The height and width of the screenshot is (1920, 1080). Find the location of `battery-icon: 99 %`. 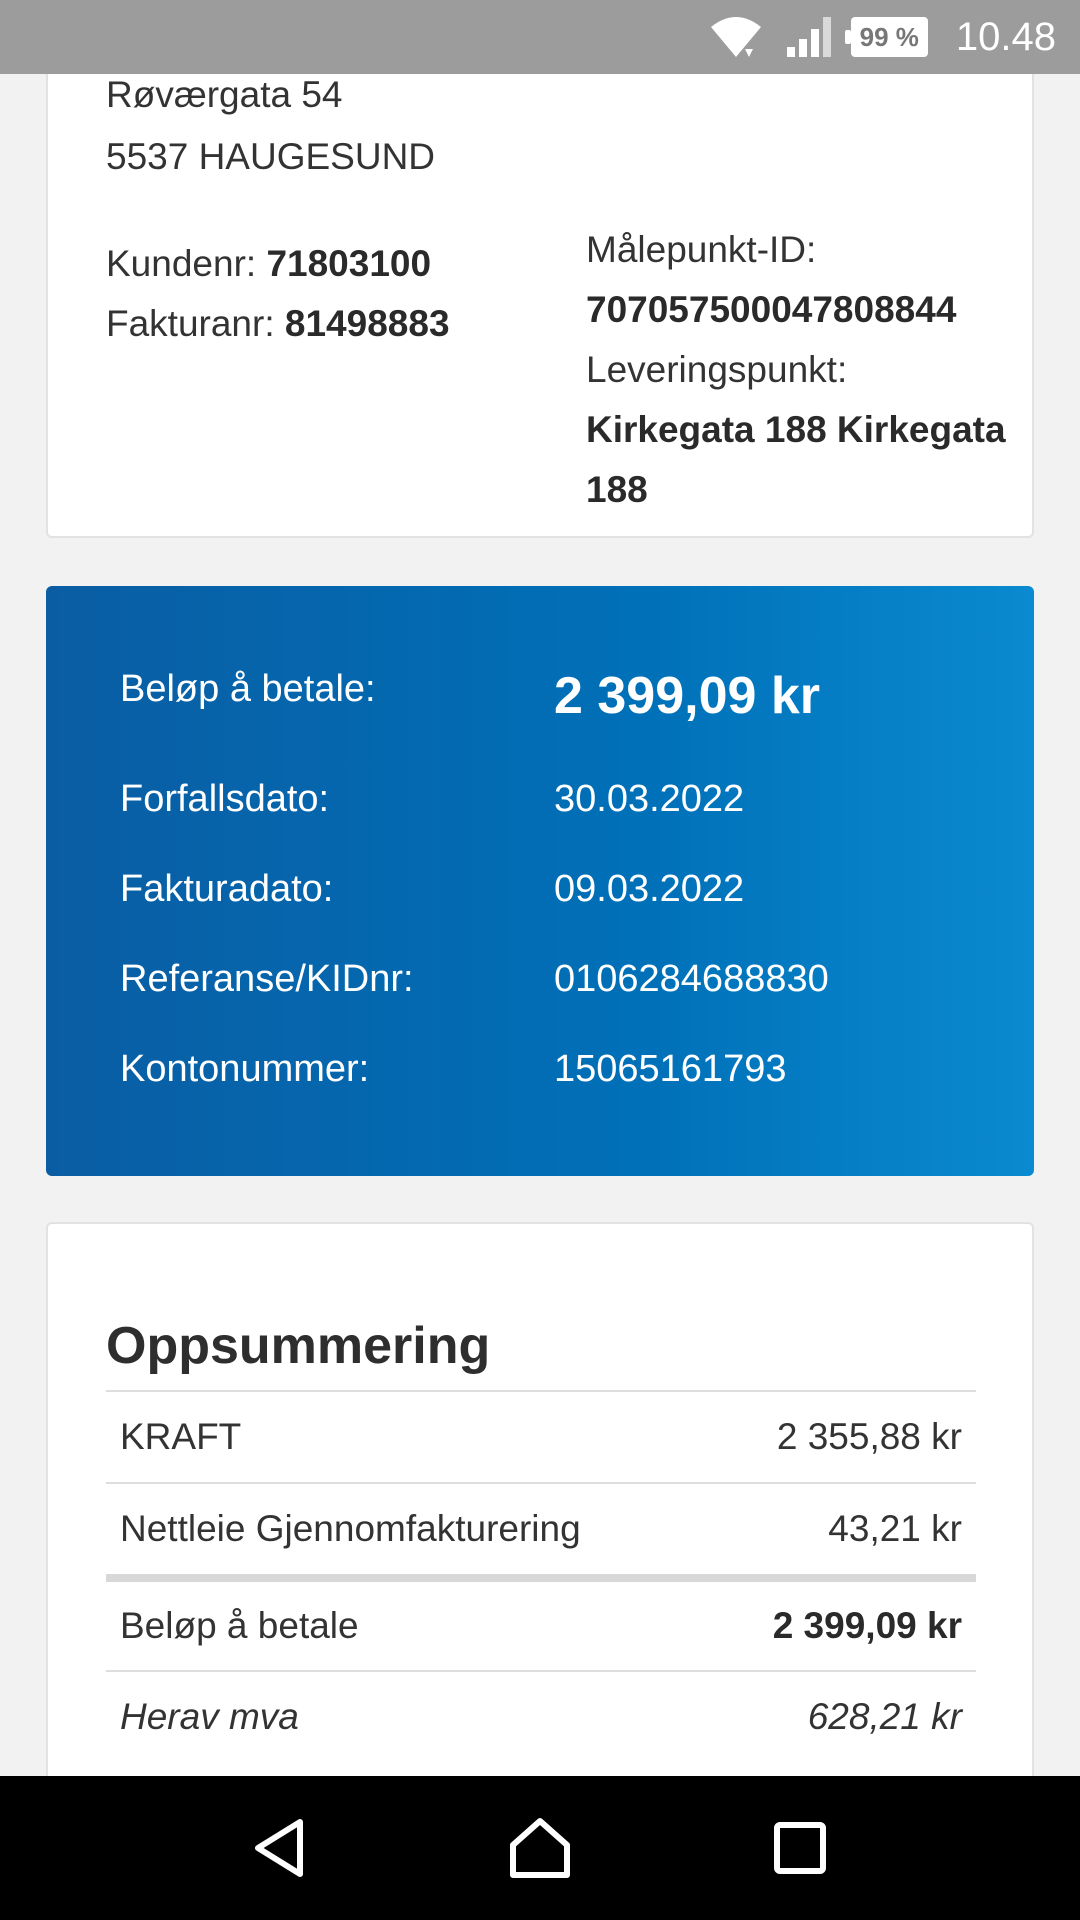

battery-icon: 99 % is located at coordinates (886, 37).